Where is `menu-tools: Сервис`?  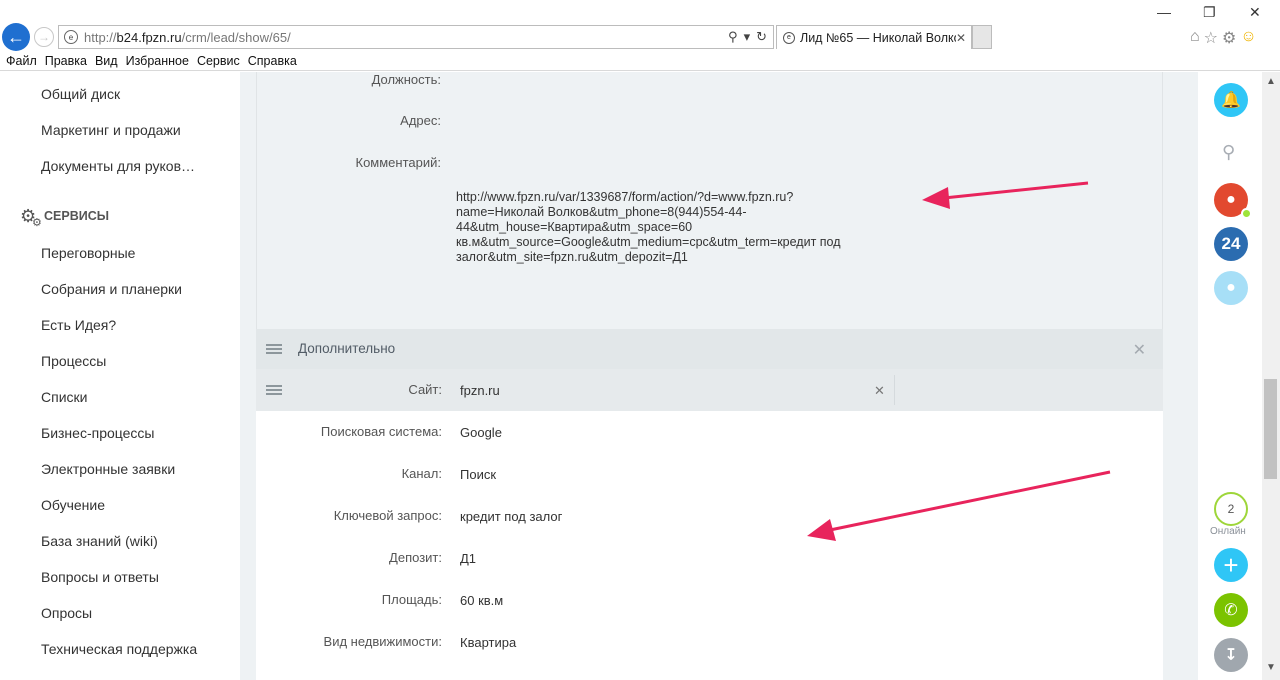 menu-tools: Сервис is located at coordinates (218, 61).